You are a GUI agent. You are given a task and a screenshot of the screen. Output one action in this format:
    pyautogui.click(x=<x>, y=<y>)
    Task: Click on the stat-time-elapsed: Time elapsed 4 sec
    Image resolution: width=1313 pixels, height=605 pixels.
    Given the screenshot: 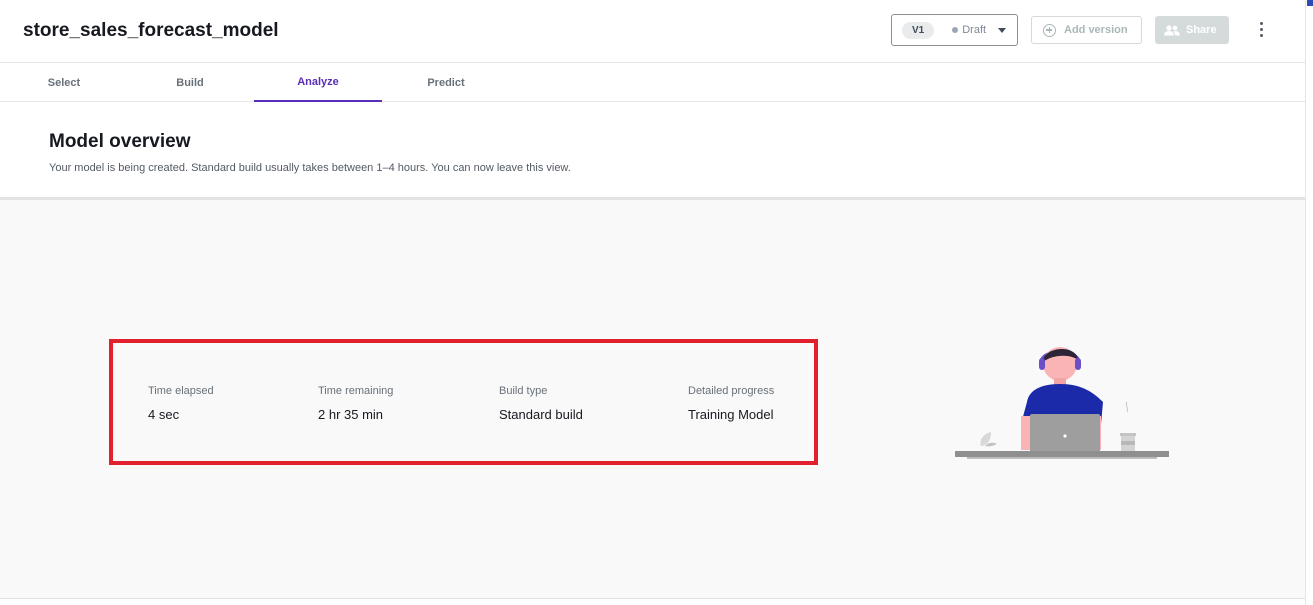 What is the action you would take?
    pyautogui.click(x=181, y=403)
    